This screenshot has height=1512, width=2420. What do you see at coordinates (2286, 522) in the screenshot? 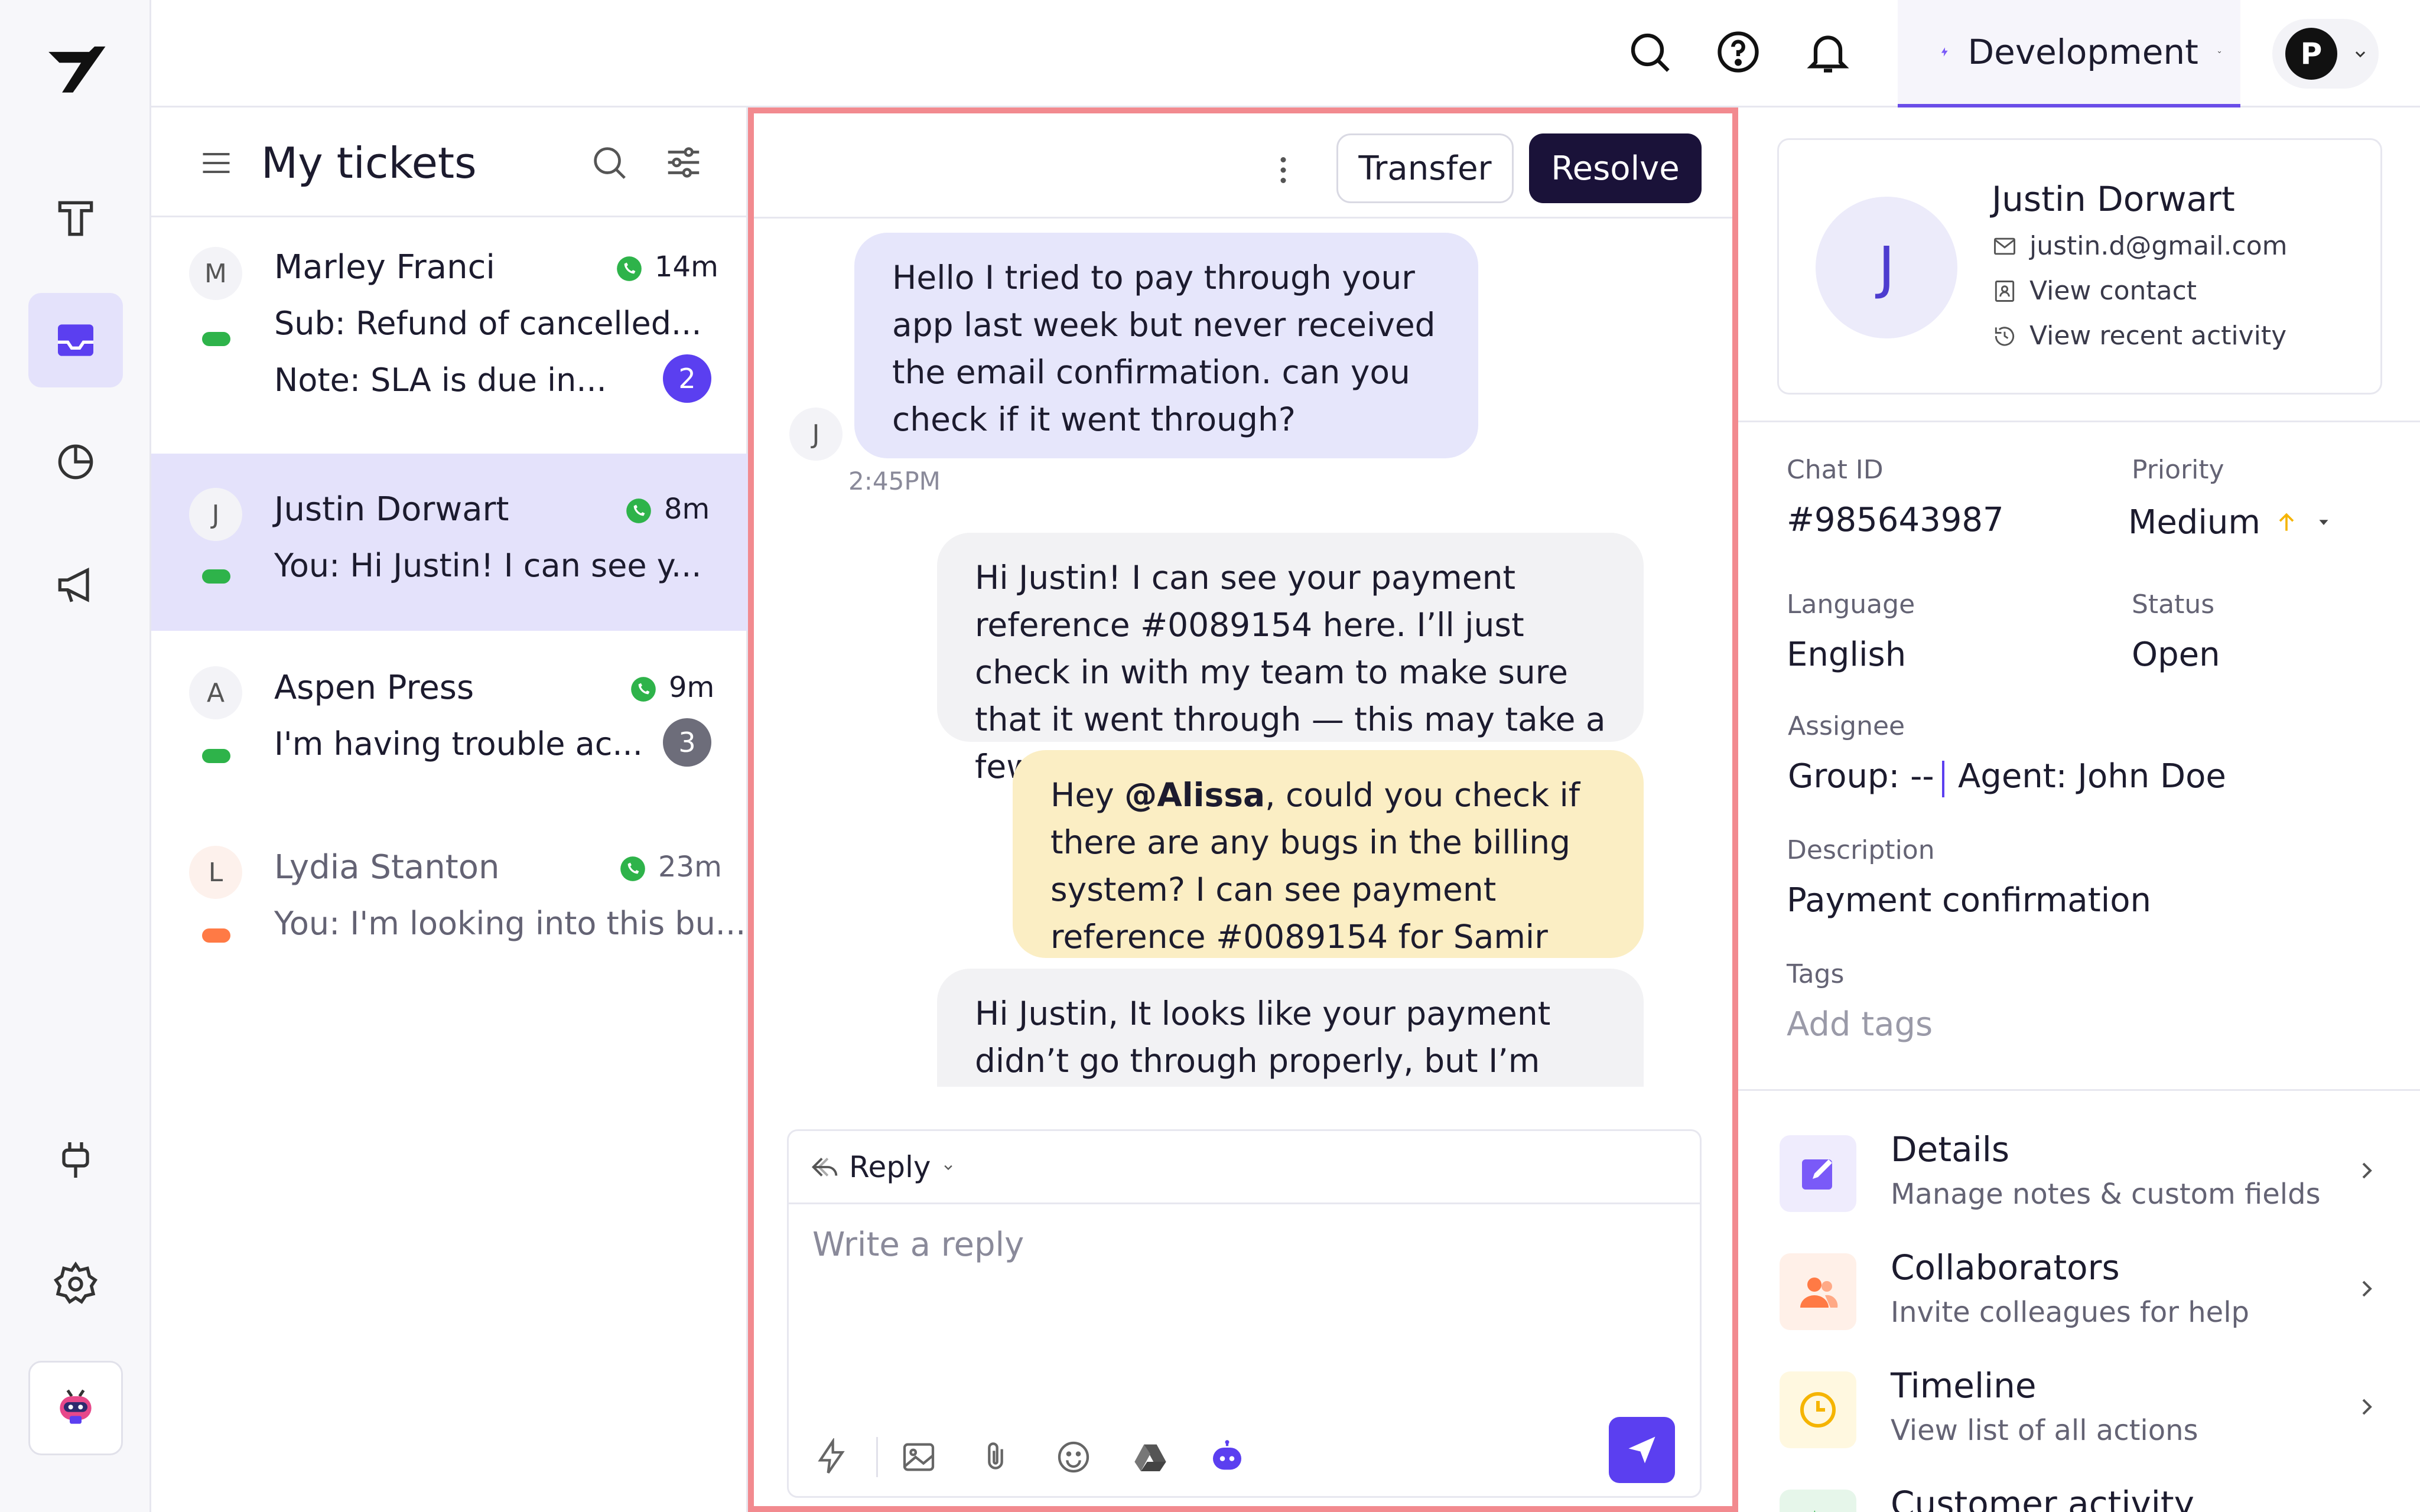
I see `arrow-up-icon` at bounding box center [2286, 522].